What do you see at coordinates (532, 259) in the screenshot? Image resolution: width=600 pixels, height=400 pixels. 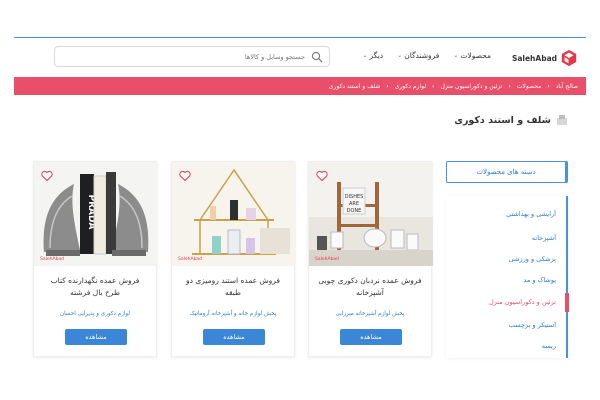 I see `category-item-medical-sports: پزشکی و ورزشی` at bounding box center [532, 259].